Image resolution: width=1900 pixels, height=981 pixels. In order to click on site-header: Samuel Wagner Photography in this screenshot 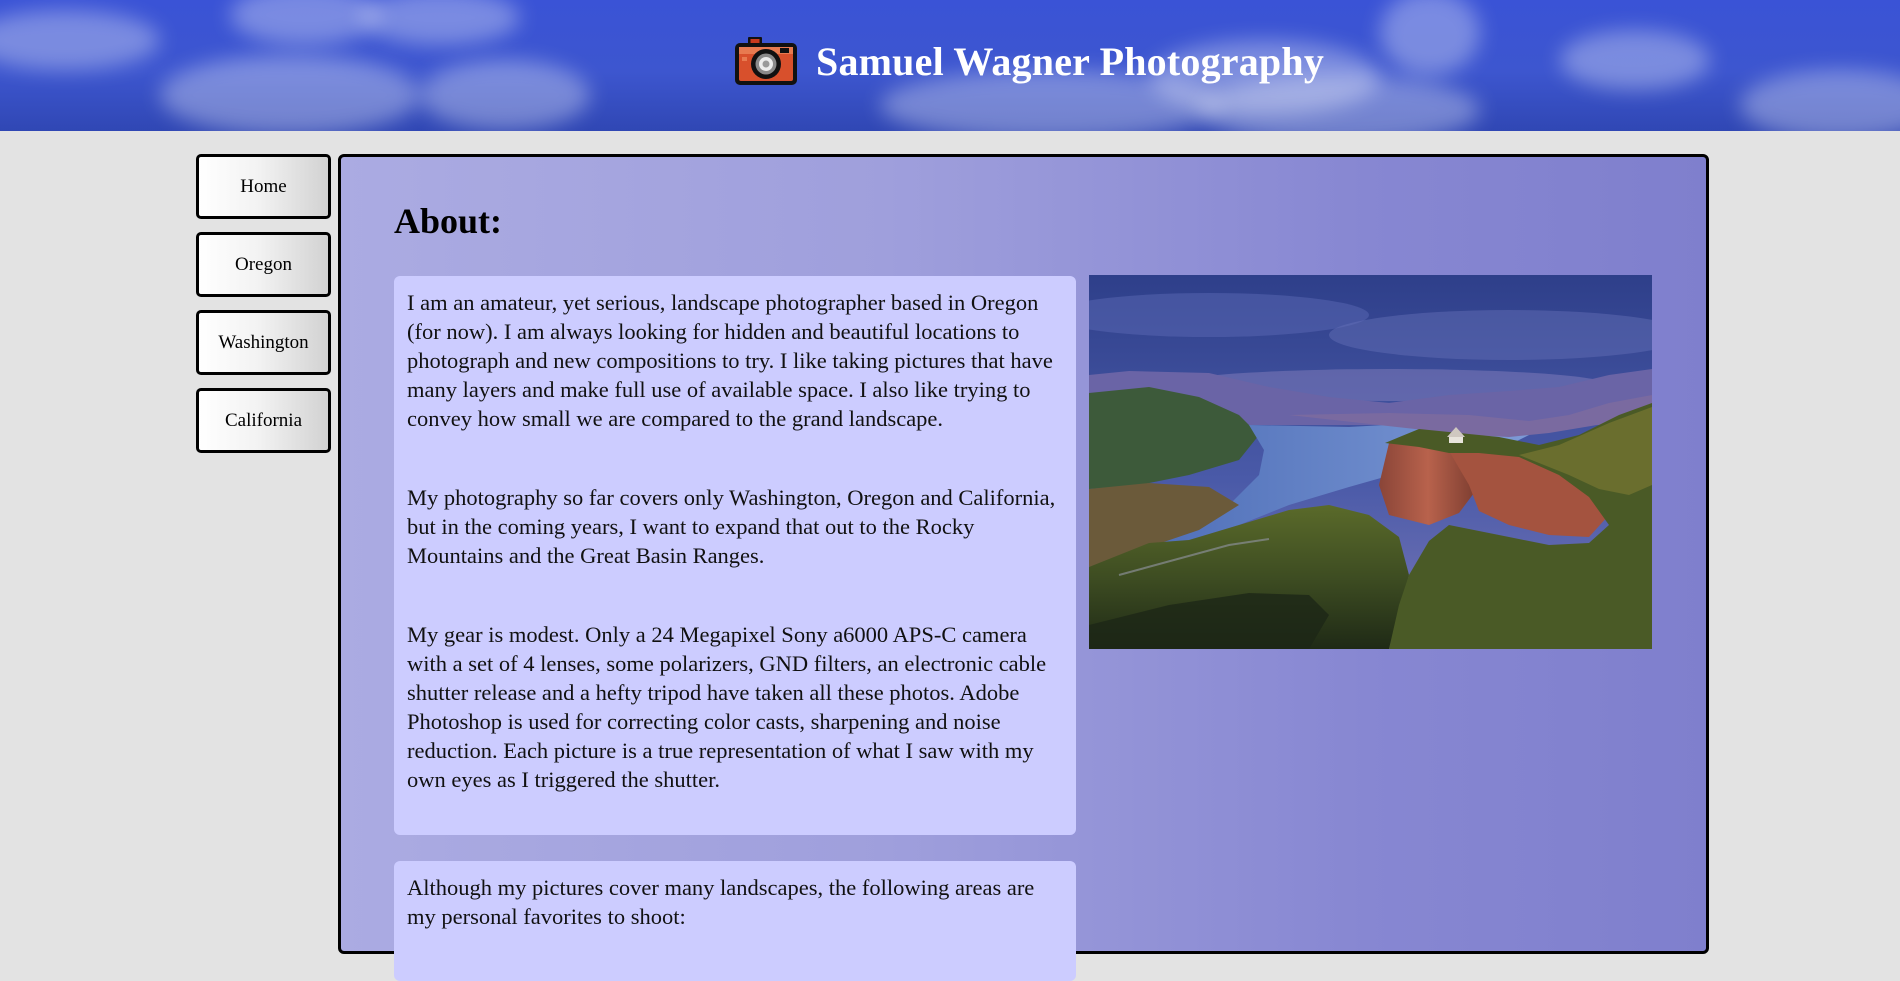, I will do `click(950, 65)`.